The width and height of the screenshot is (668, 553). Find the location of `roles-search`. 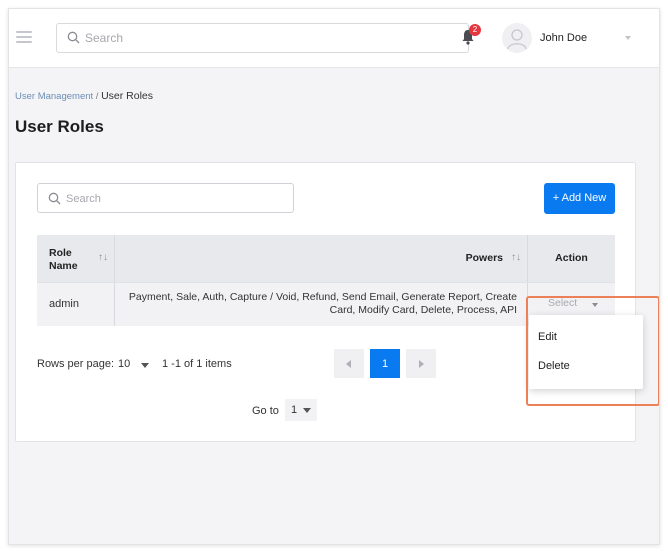

roles-search is located at coordinates (165, 198).